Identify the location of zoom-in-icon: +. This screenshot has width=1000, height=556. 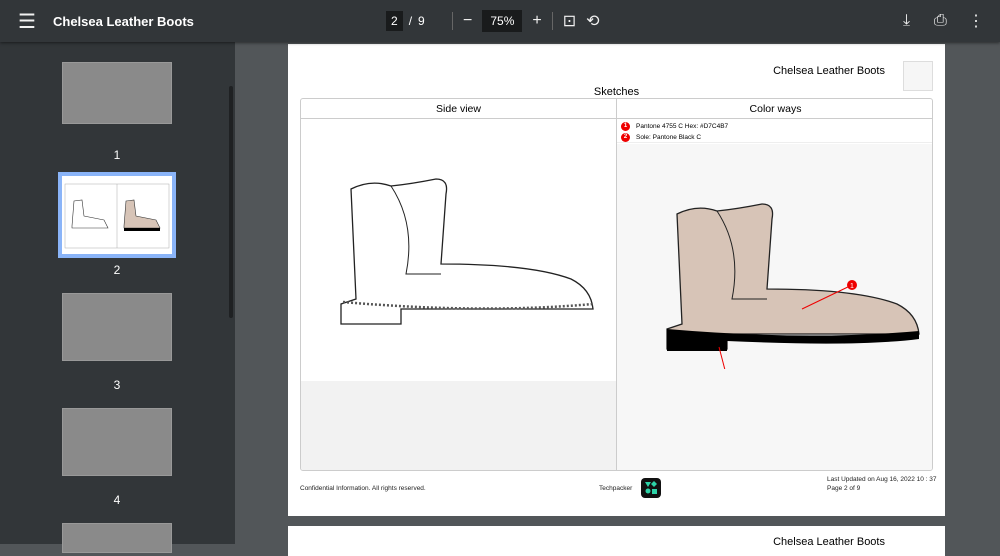
(536, 21).